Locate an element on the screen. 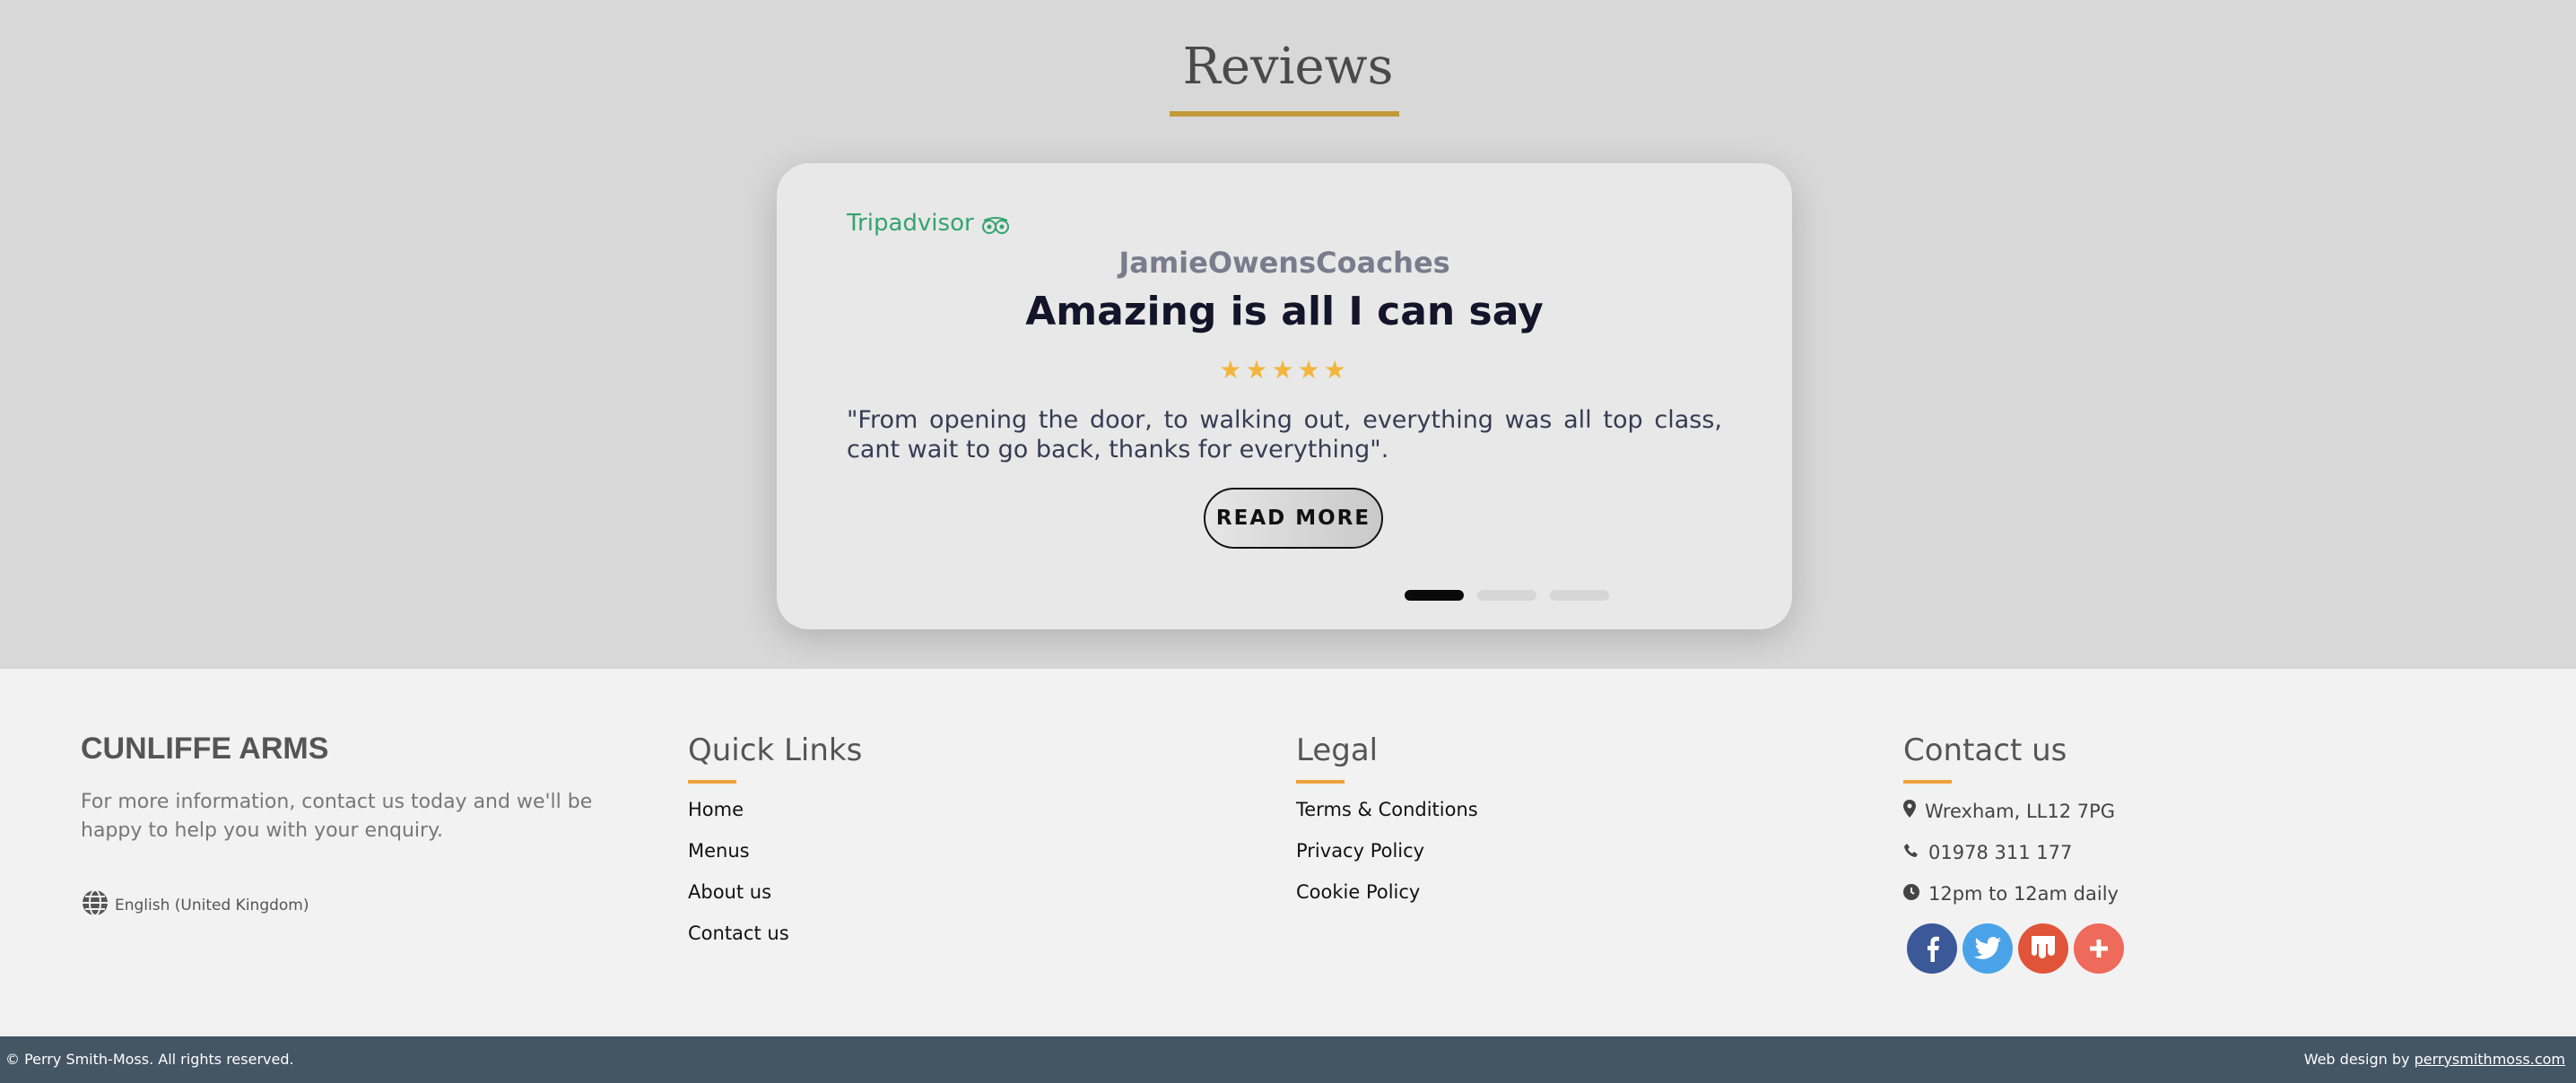 The width and height of the screenshot is (2576, 1083). heading-underline is located at coordinates (1284, 114).